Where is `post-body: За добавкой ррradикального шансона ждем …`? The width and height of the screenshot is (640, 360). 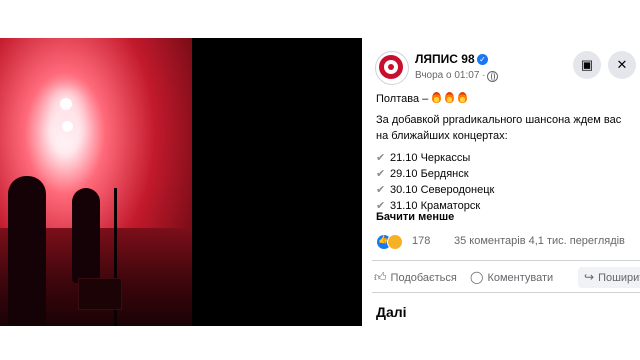
post-body: За добавкой ррradикального шансона ждем … is located at coordinates (499, 128).